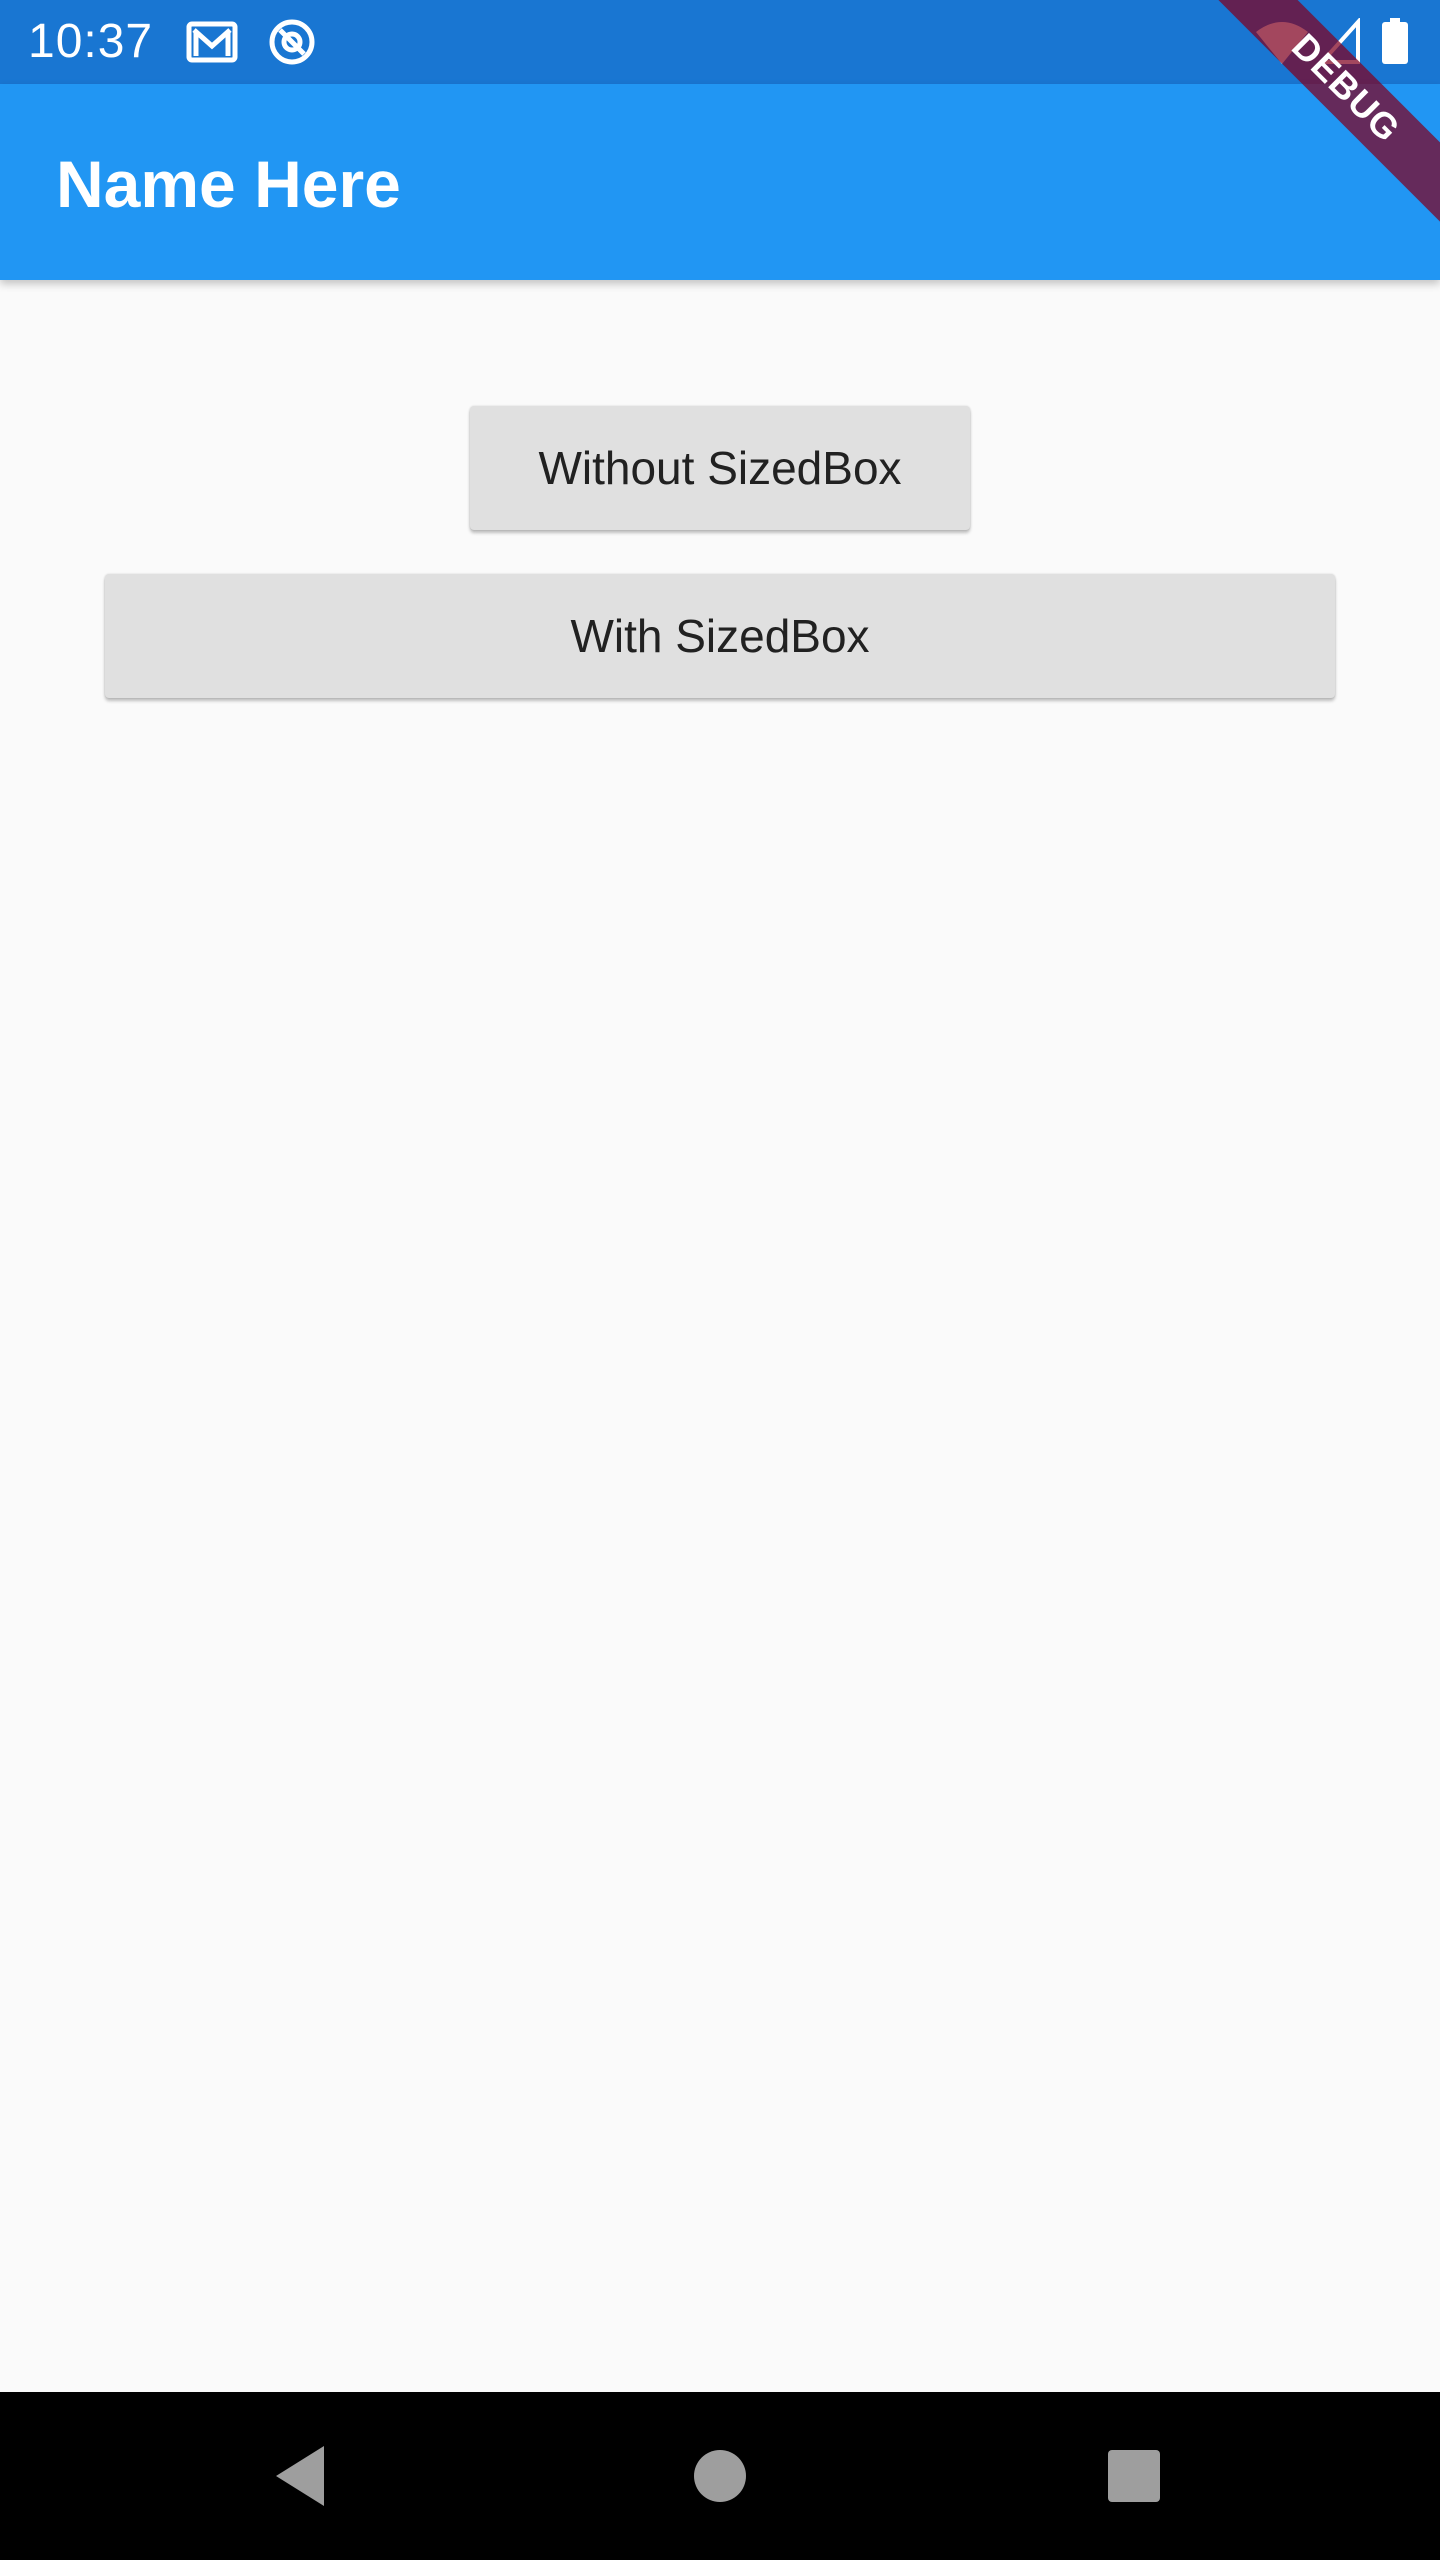 The image size is (1440, 2560). I want to click on home-icon, so click(720, 2476).